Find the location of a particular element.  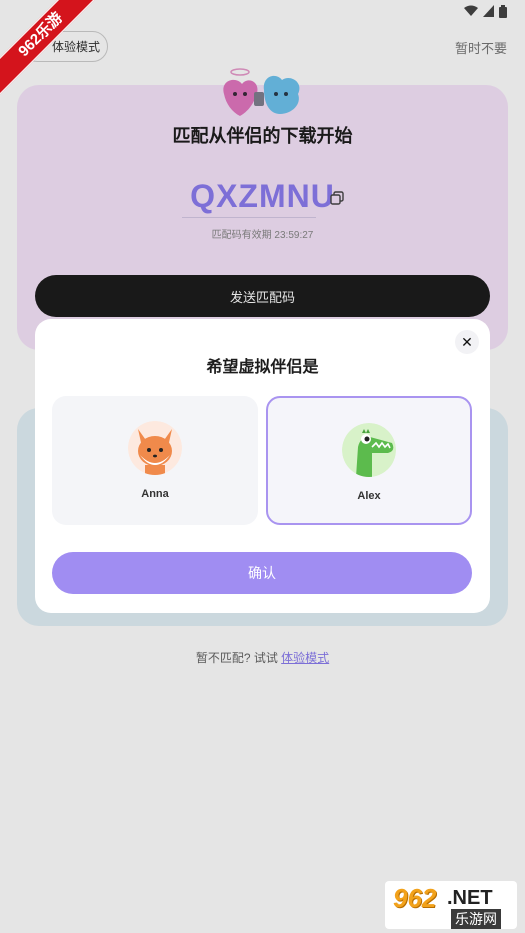

close-button: ✕ is located at coordinates (467, 342).